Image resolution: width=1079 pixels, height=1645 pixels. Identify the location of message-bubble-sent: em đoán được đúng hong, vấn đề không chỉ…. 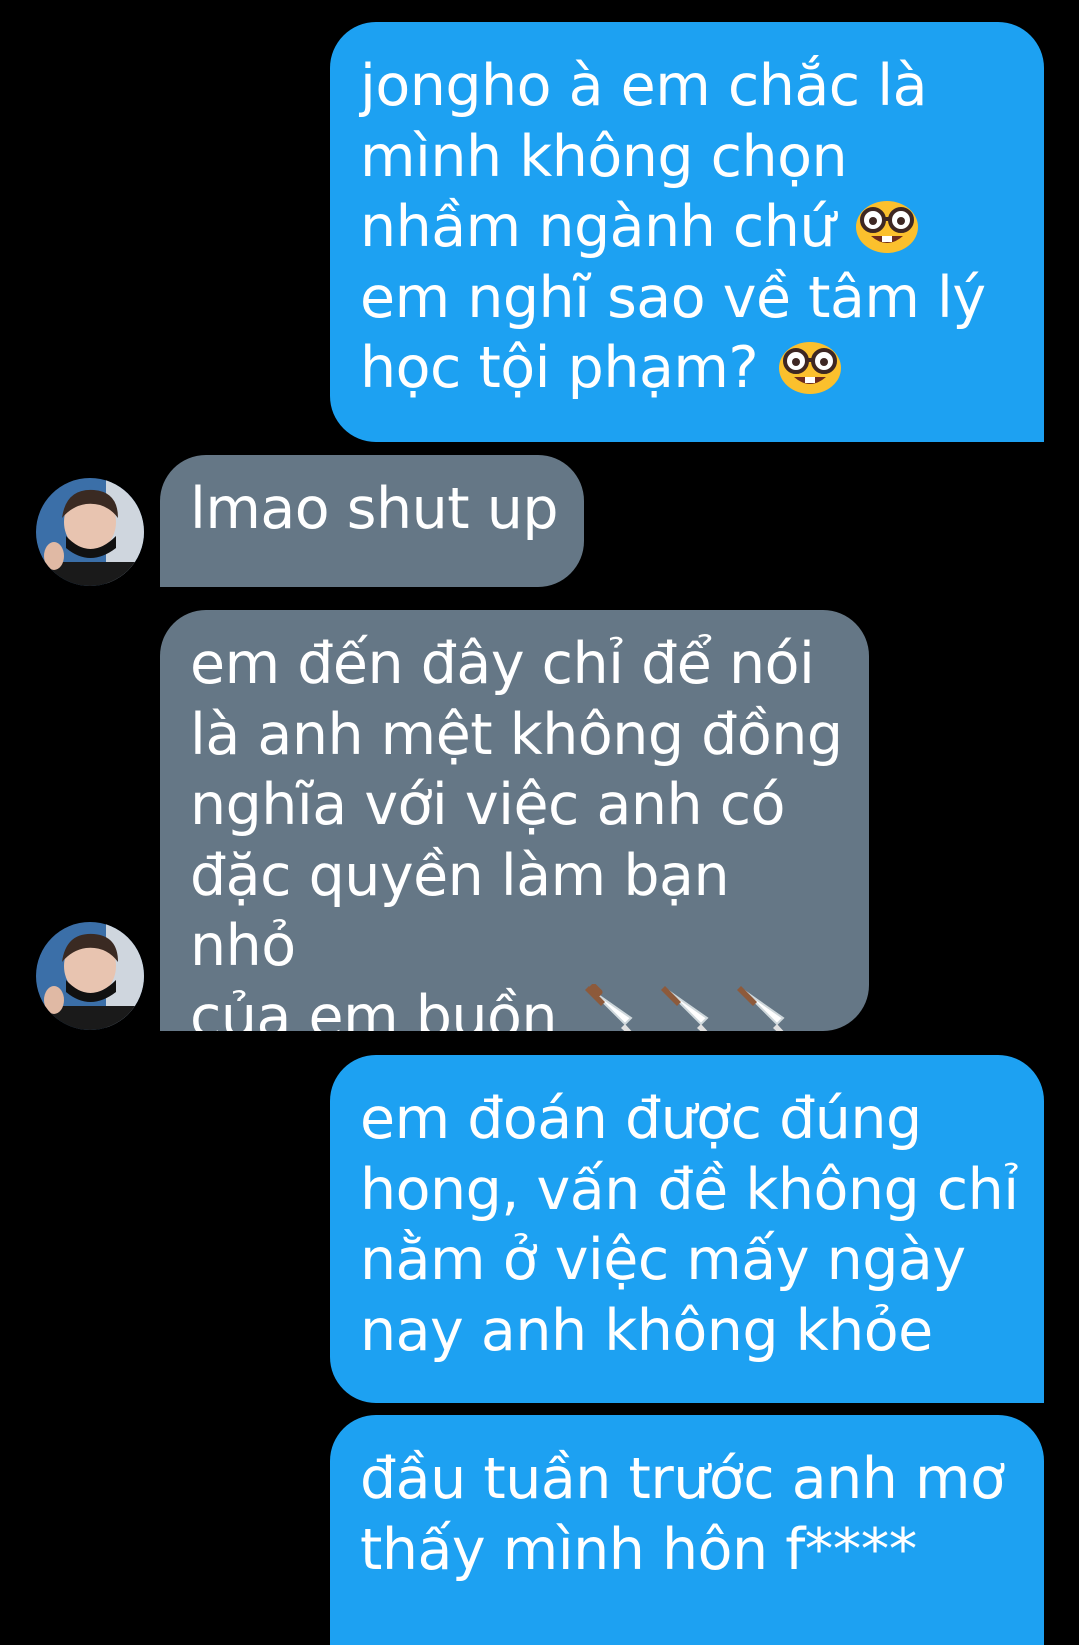
(687, 1229).